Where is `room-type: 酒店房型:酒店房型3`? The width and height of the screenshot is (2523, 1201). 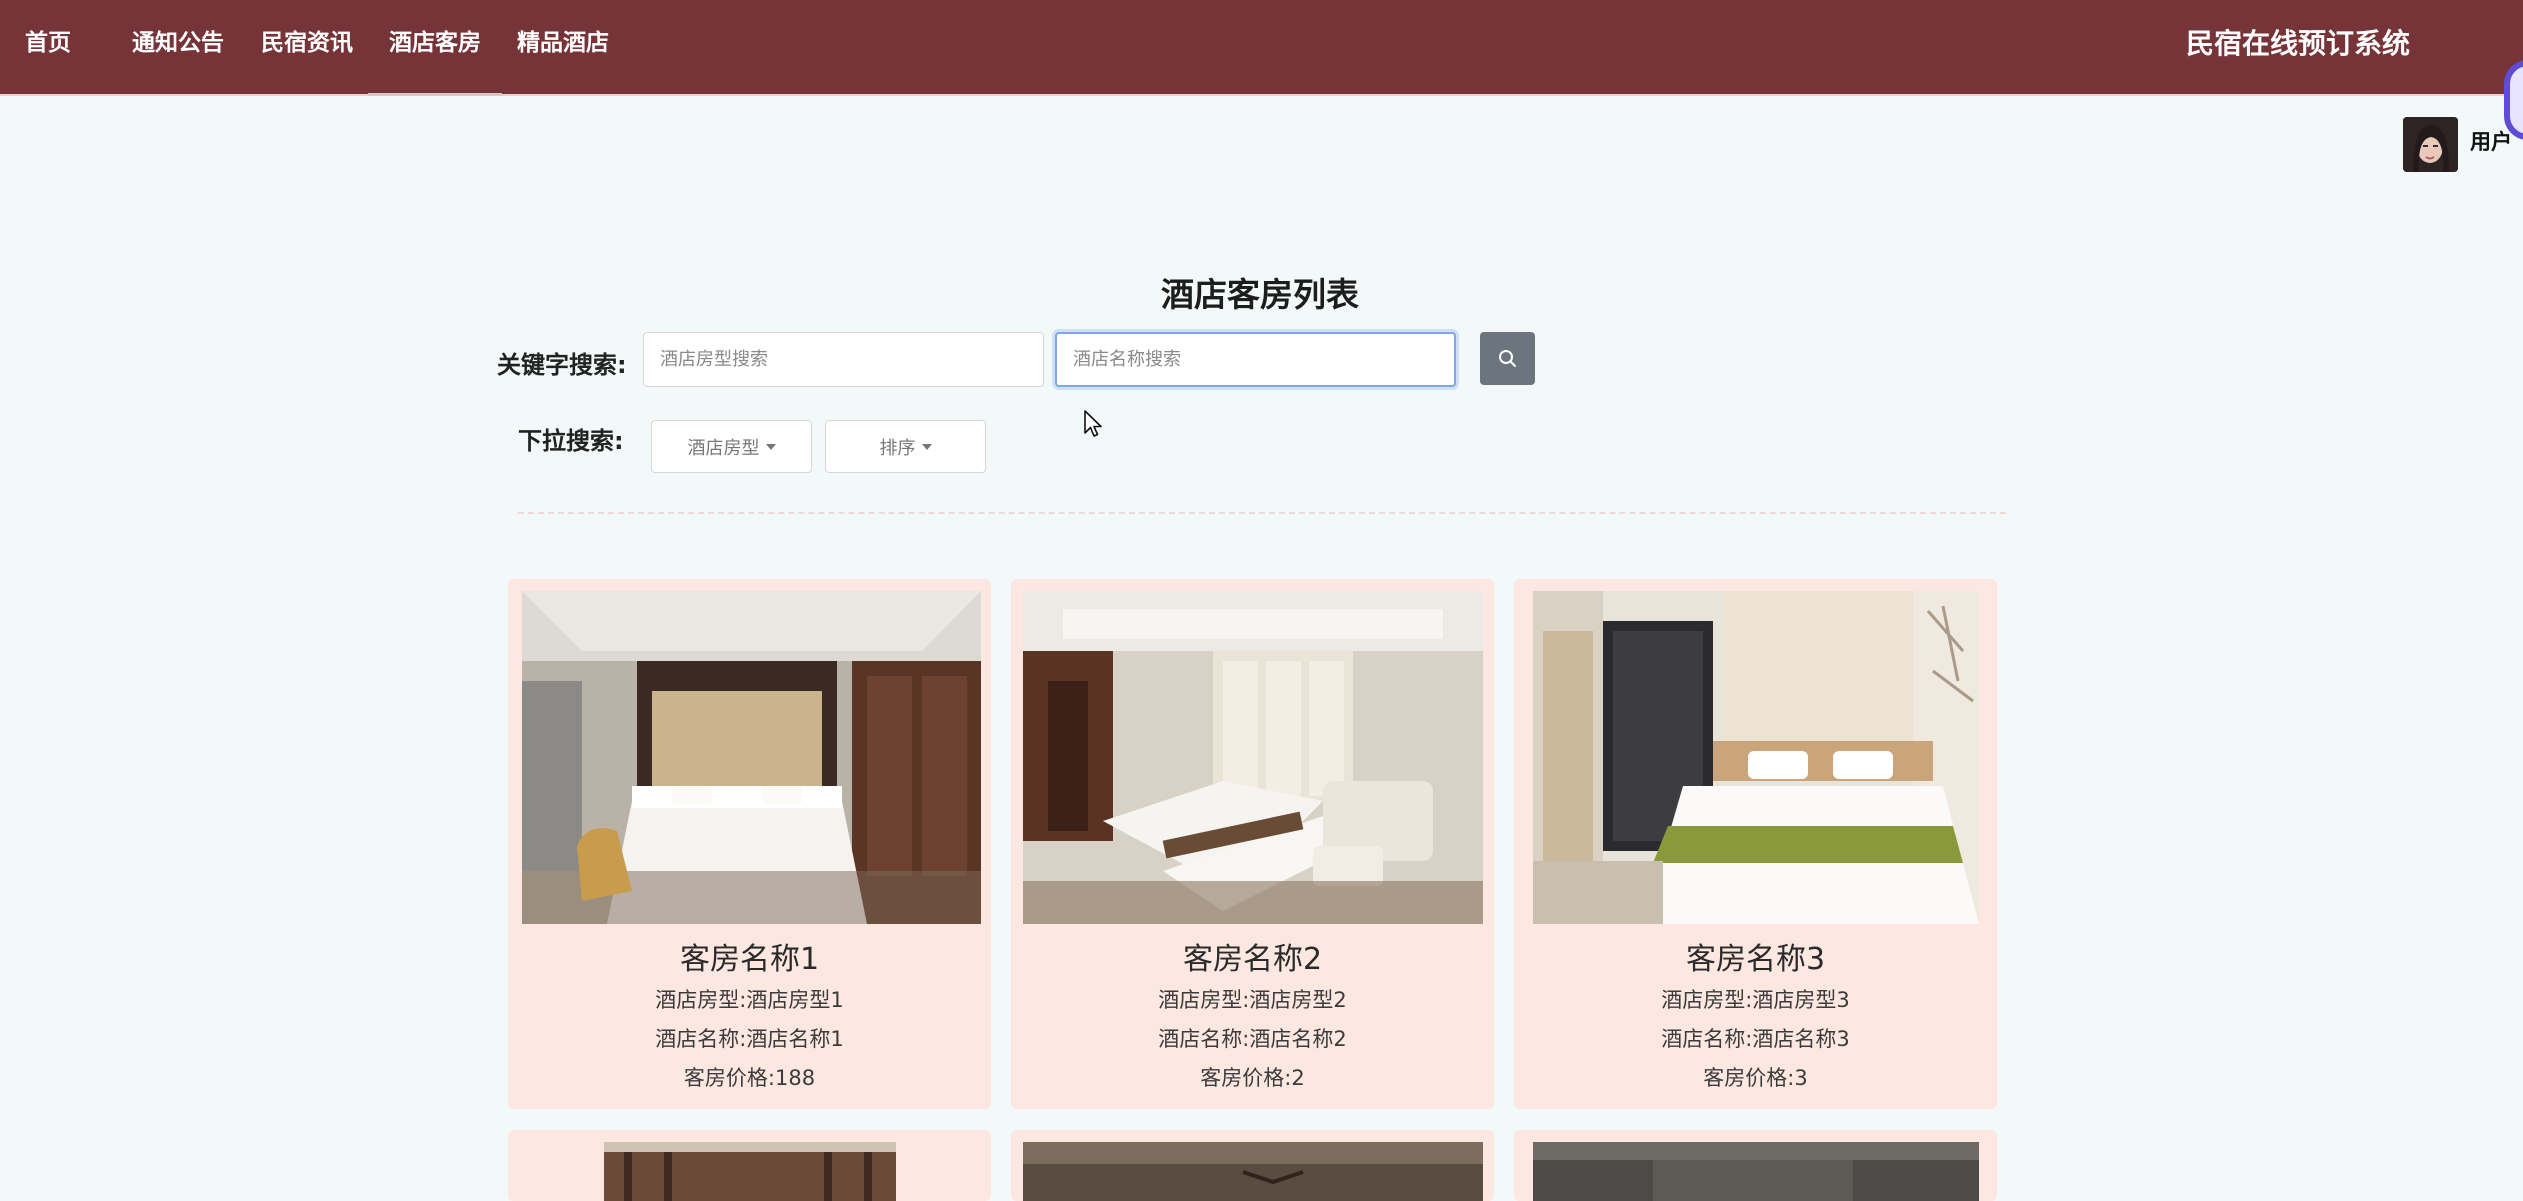 room-type: 酒店房型:酒店房型3 is located at coordinates (1755, 1000).